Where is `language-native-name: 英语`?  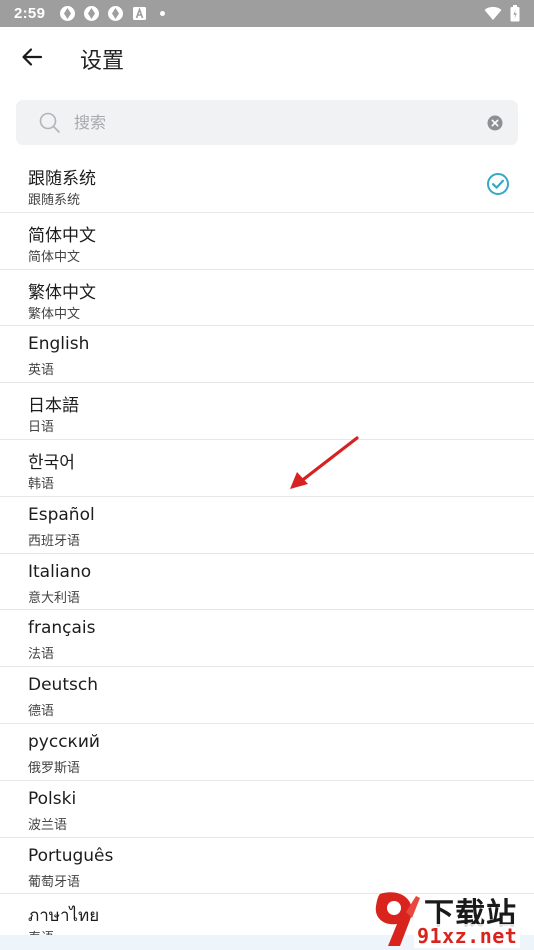 language-native-name: 英语 is located at coordinates (41, 371).